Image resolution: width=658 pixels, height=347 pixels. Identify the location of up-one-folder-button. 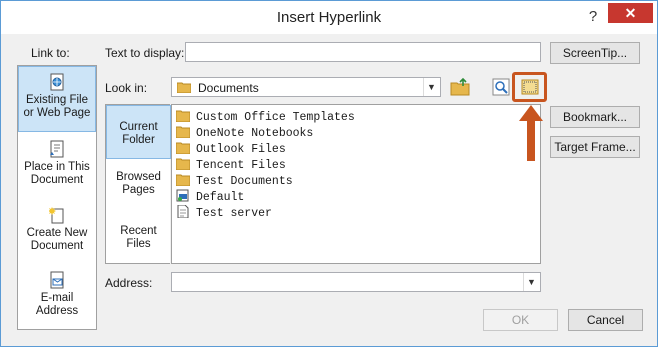
(460, 87).